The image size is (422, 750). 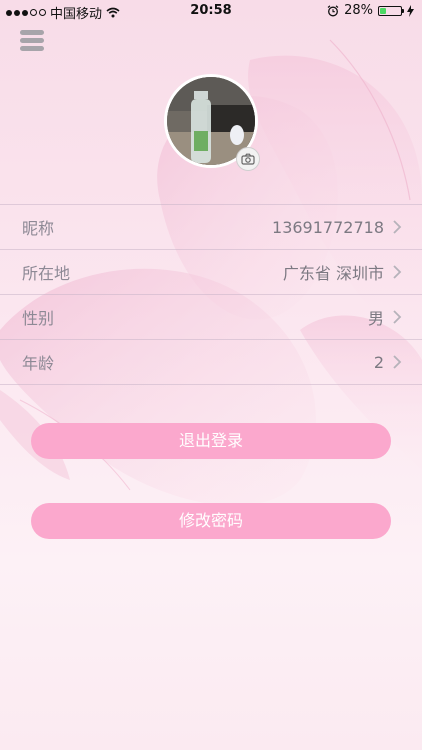 I want to click on row-label: 性别, so click(x=38, y=318).